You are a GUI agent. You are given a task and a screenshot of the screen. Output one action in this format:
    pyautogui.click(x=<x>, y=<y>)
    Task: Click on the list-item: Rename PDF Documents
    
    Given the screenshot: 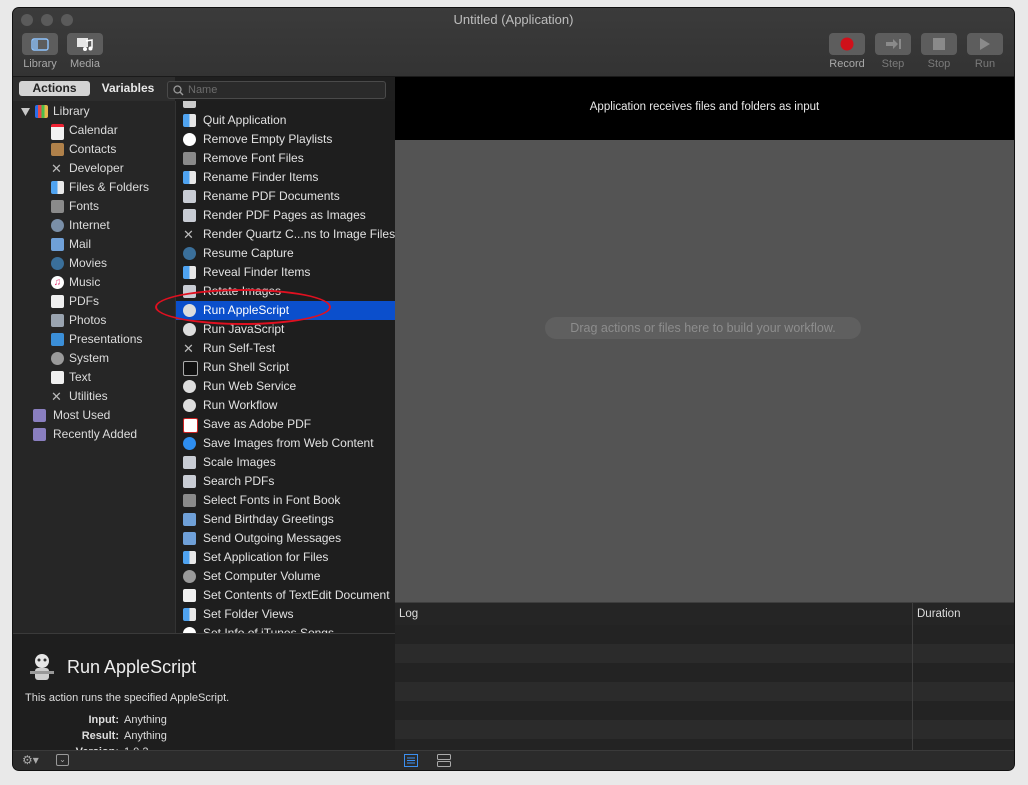 What is the action you would take?
    pyautogui.click(x=286, y=196)
    